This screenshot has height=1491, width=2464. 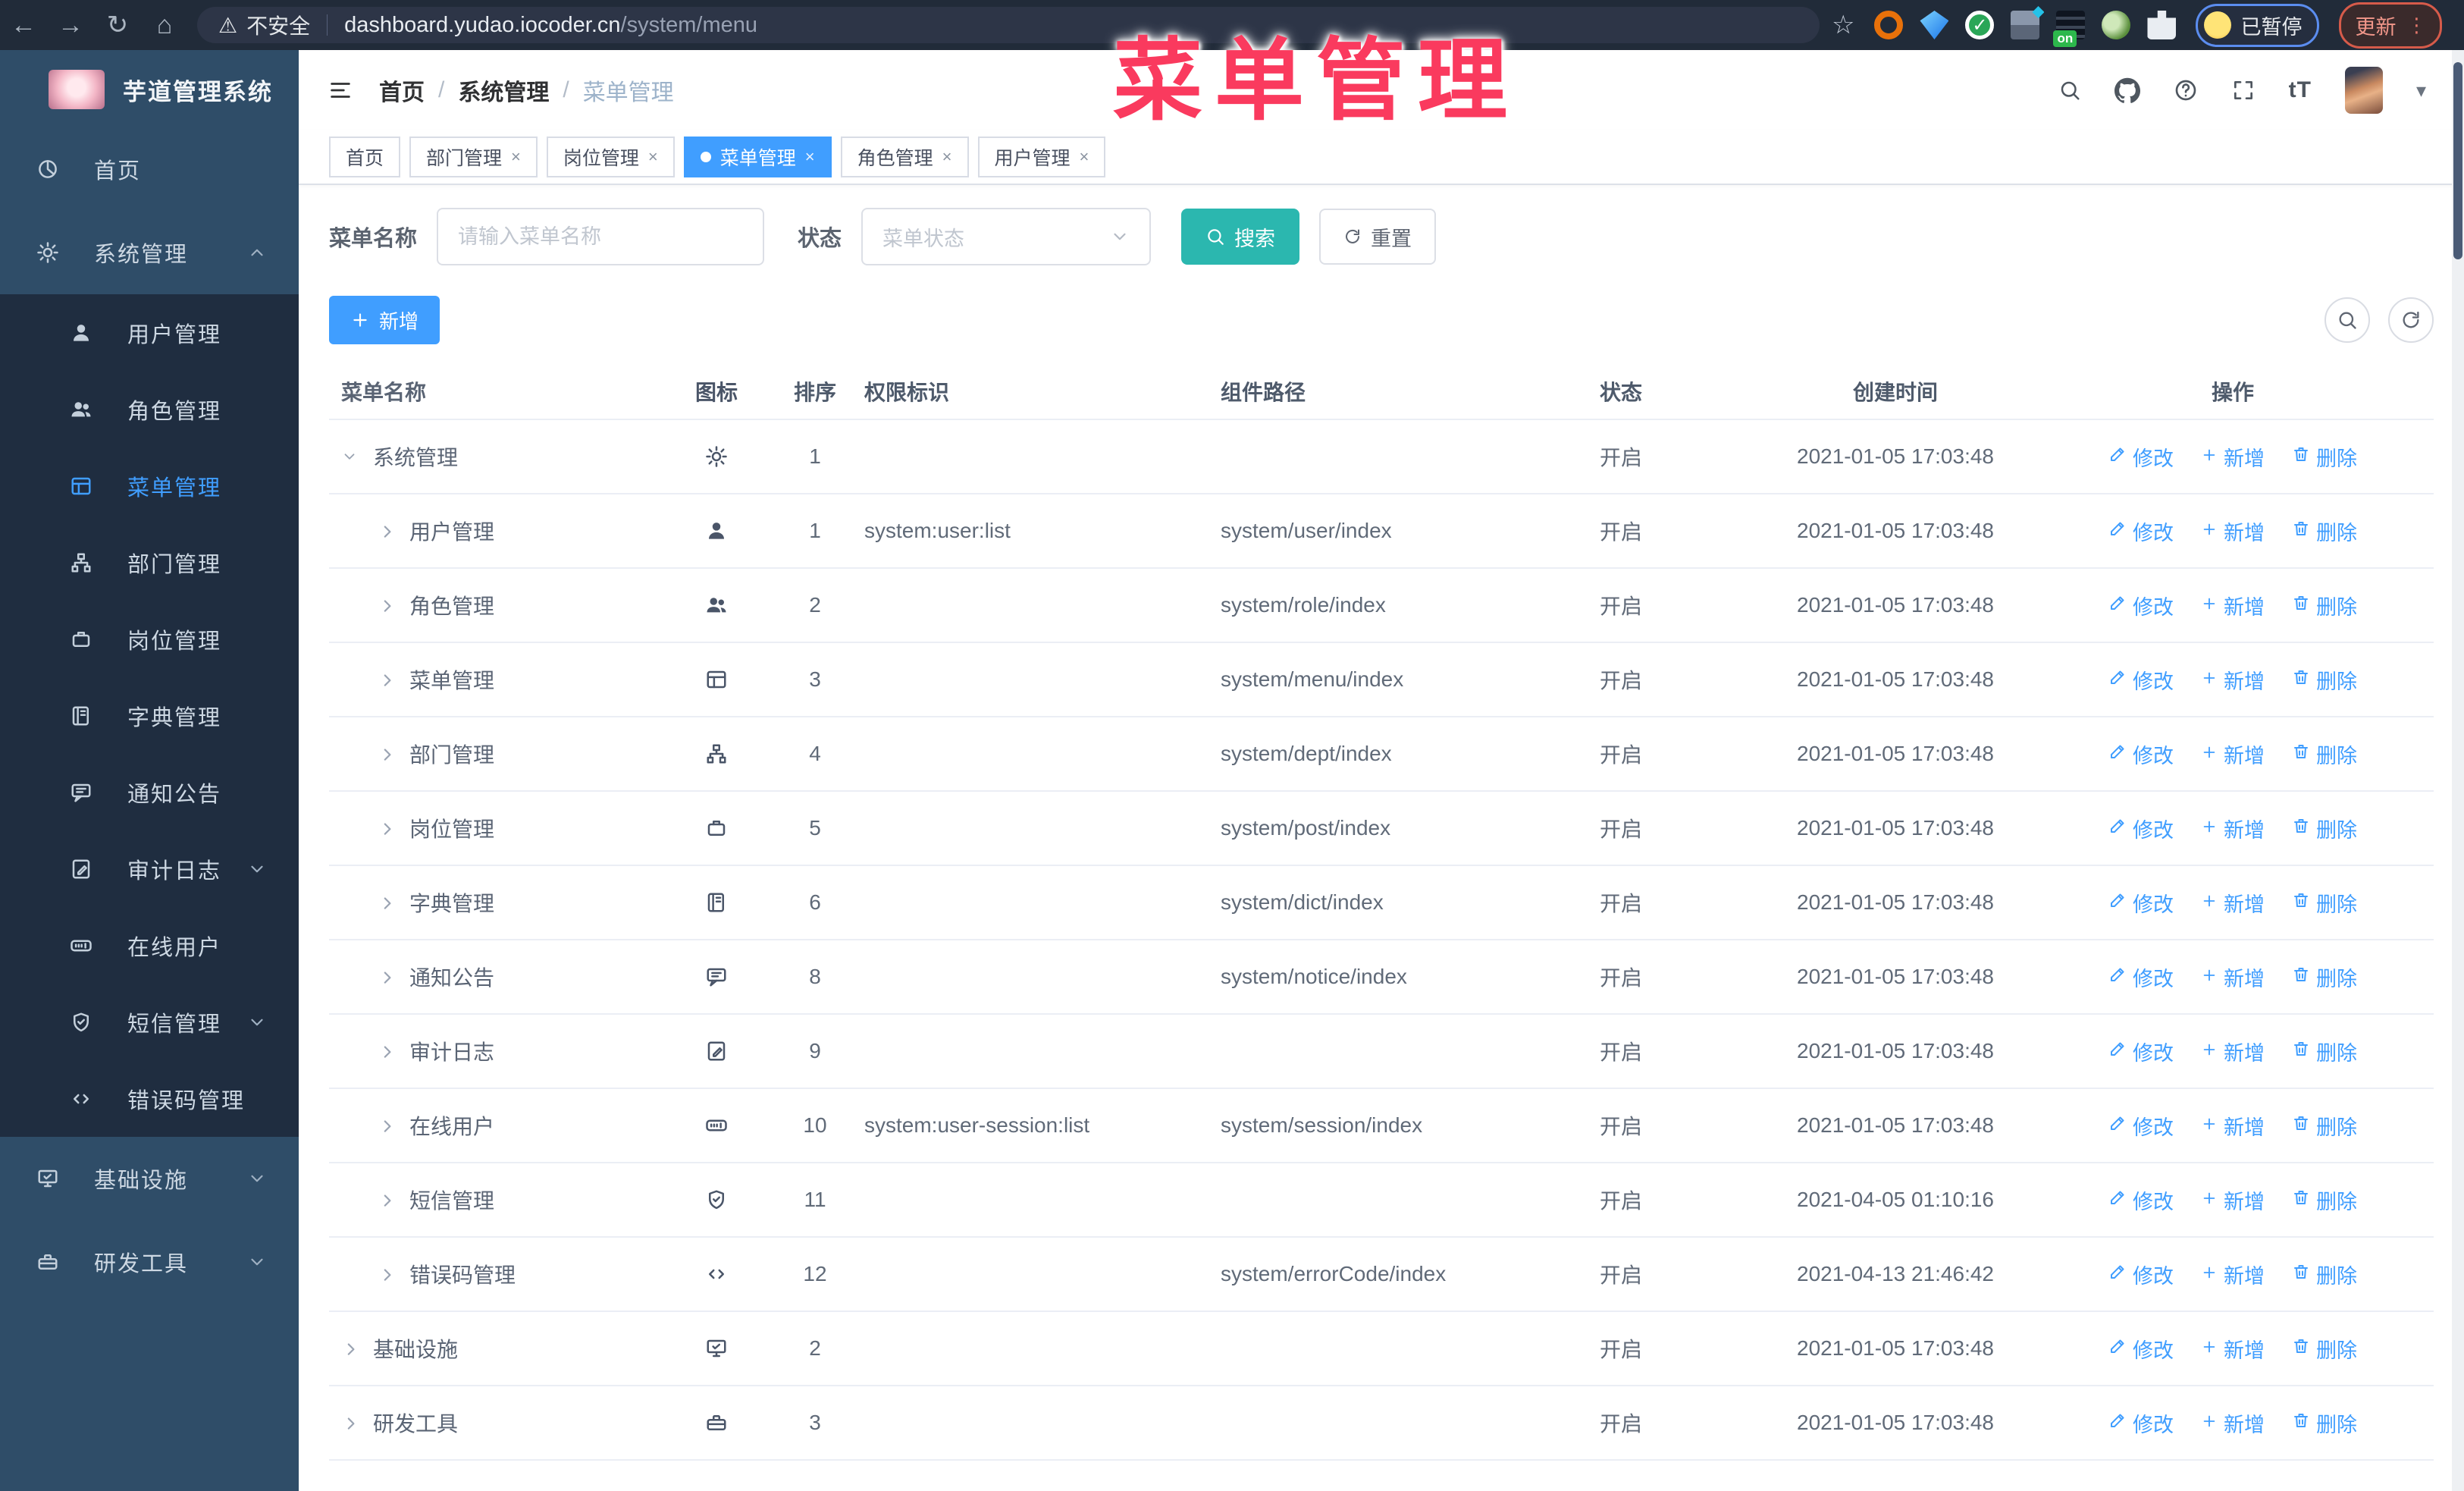 What do you see at coordinates (474, 157) in the screenshot?
I see `tab-部门管理: 部门管理 ×` at bounding box center [474, 157].